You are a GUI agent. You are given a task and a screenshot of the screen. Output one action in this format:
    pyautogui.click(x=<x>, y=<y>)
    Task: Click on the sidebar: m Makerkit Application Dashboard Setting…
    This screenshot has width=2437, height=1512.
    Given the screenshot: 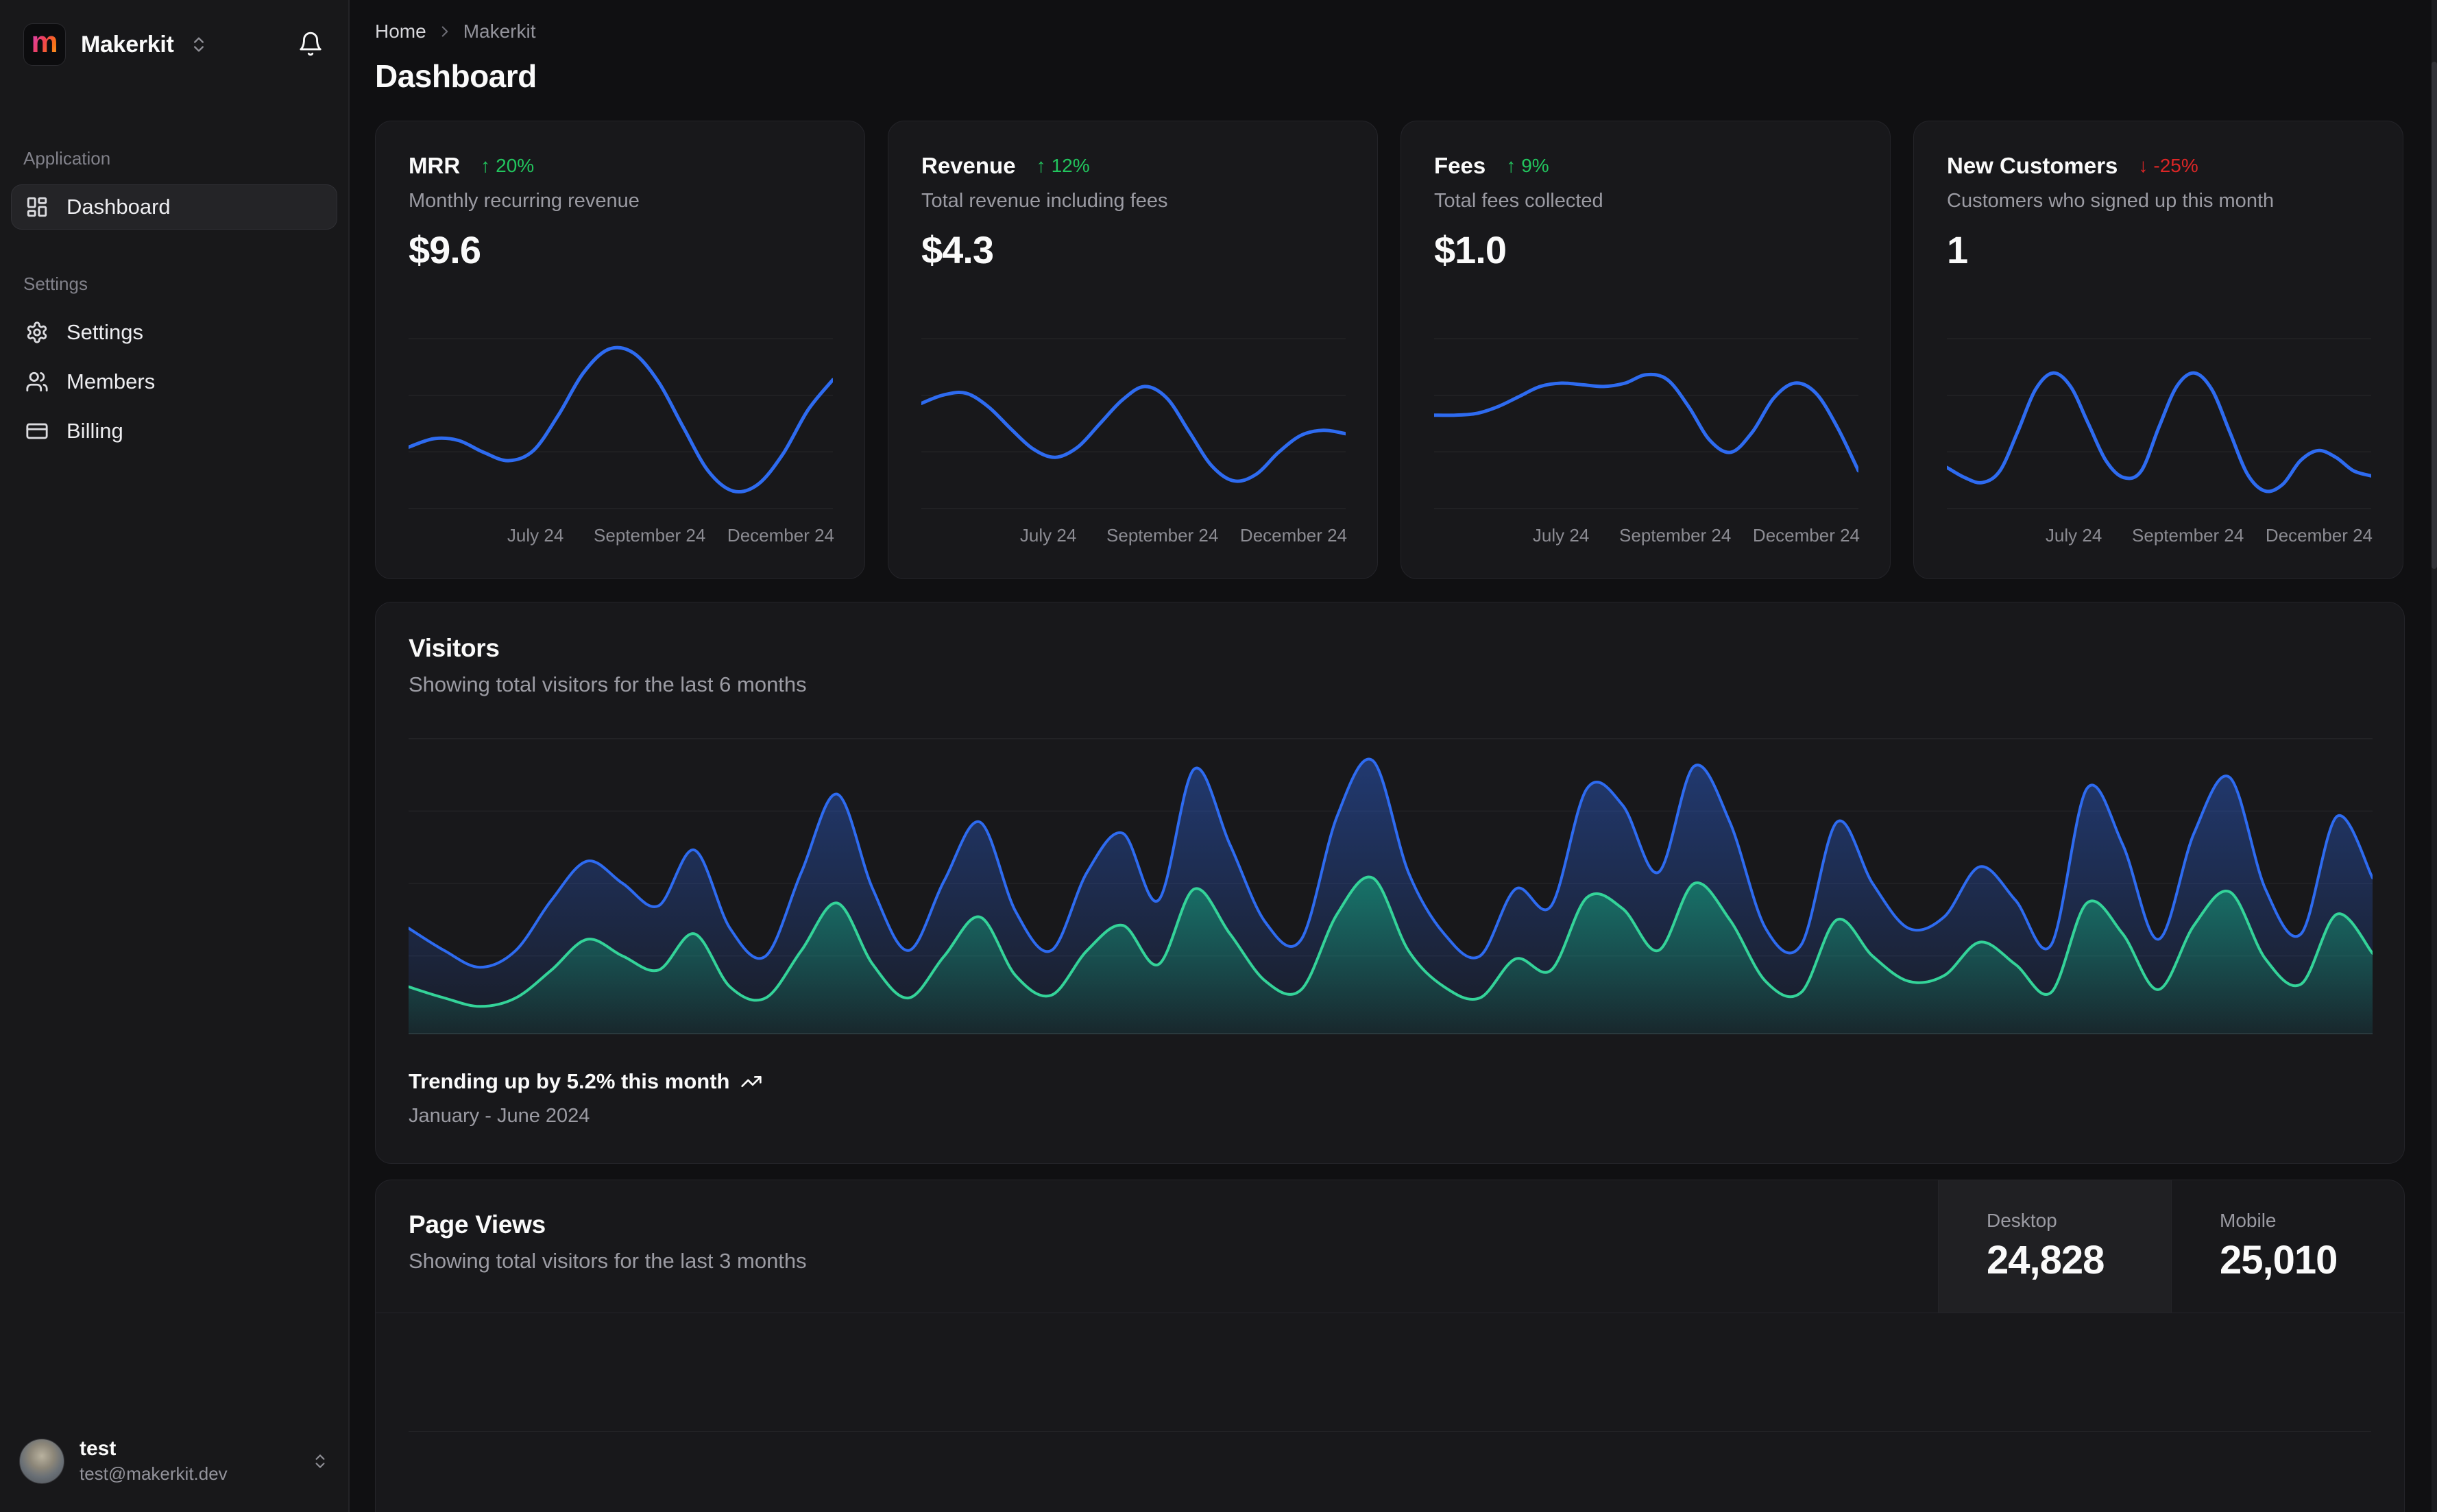 What is the action you would take?
    pyautogui.click(x=175, y=756)
    